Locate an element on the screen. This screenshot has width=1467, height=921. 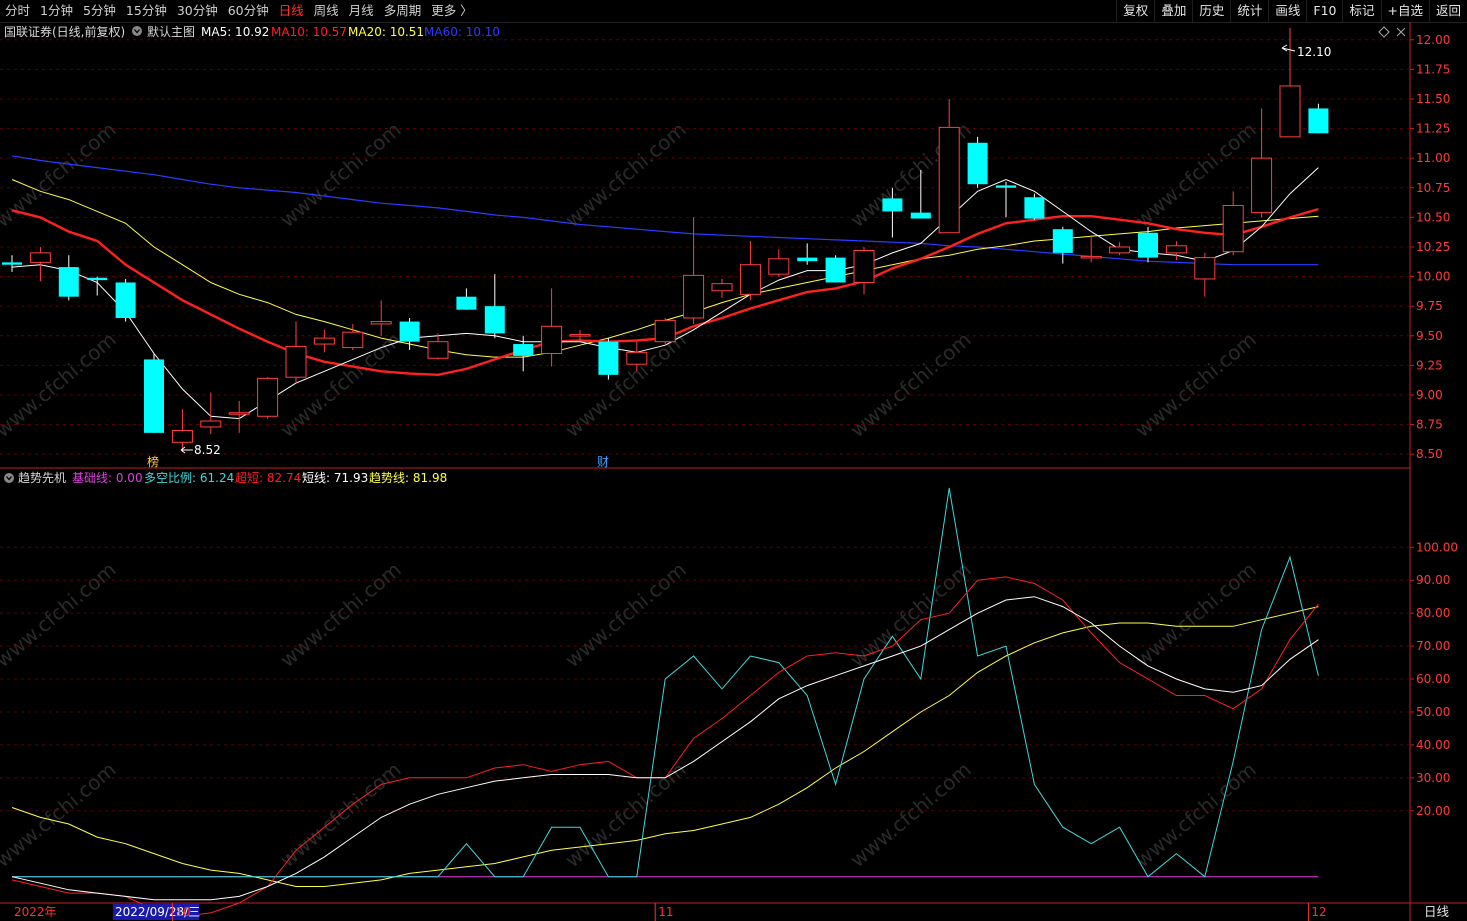
stock-title: 国联证券(日线,前复权) is located at coordinates (64, 31).